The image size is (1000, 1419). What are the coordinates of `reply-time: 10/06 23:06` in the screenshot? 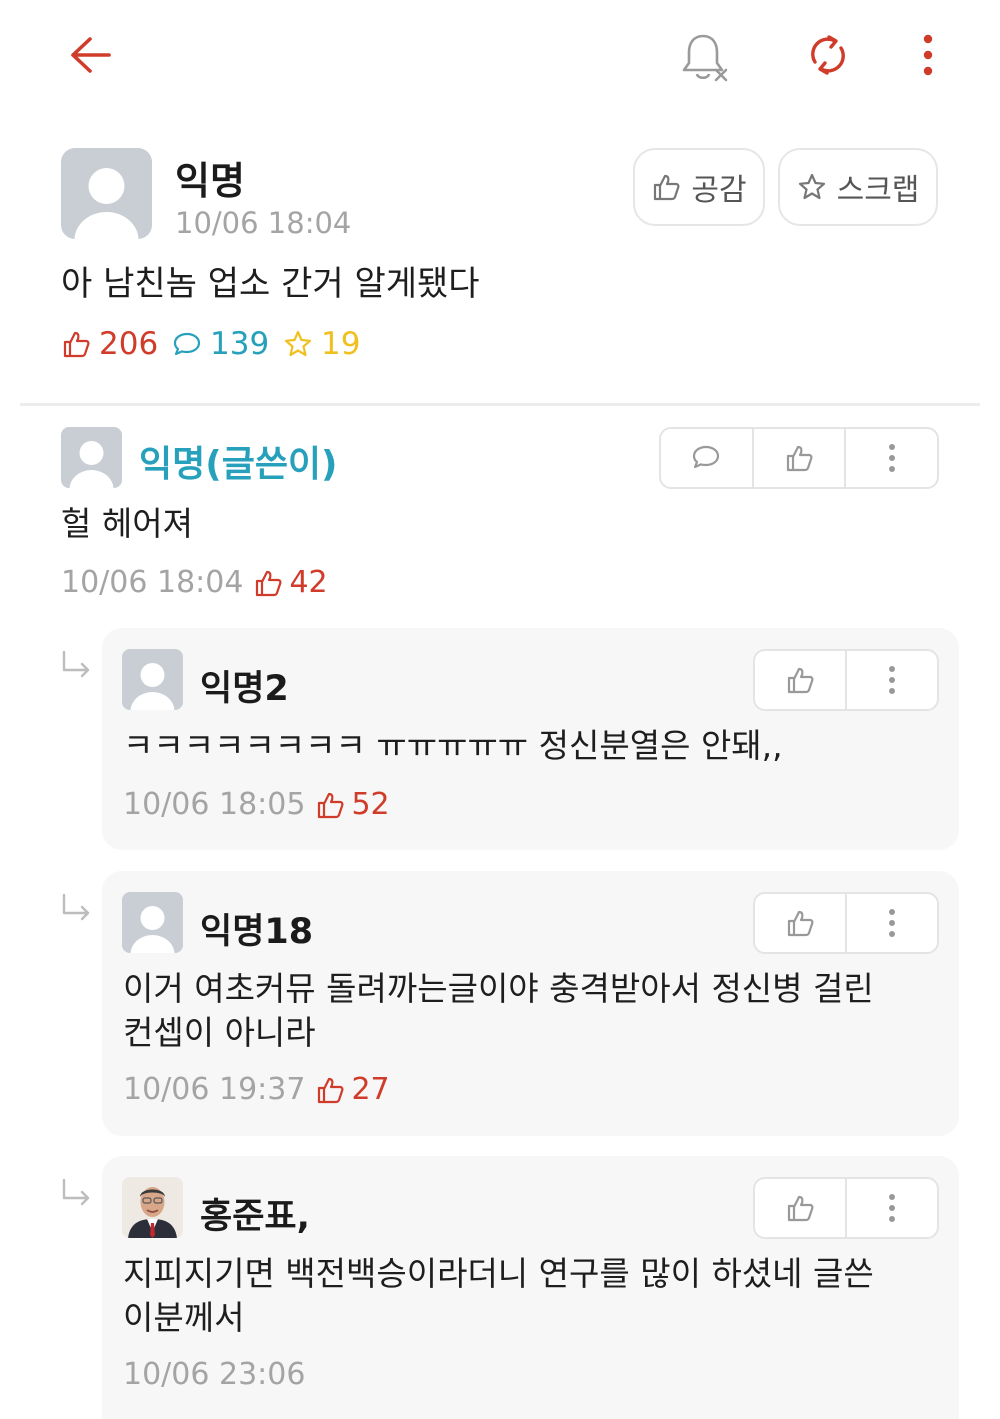 It's located at (214, 1374).